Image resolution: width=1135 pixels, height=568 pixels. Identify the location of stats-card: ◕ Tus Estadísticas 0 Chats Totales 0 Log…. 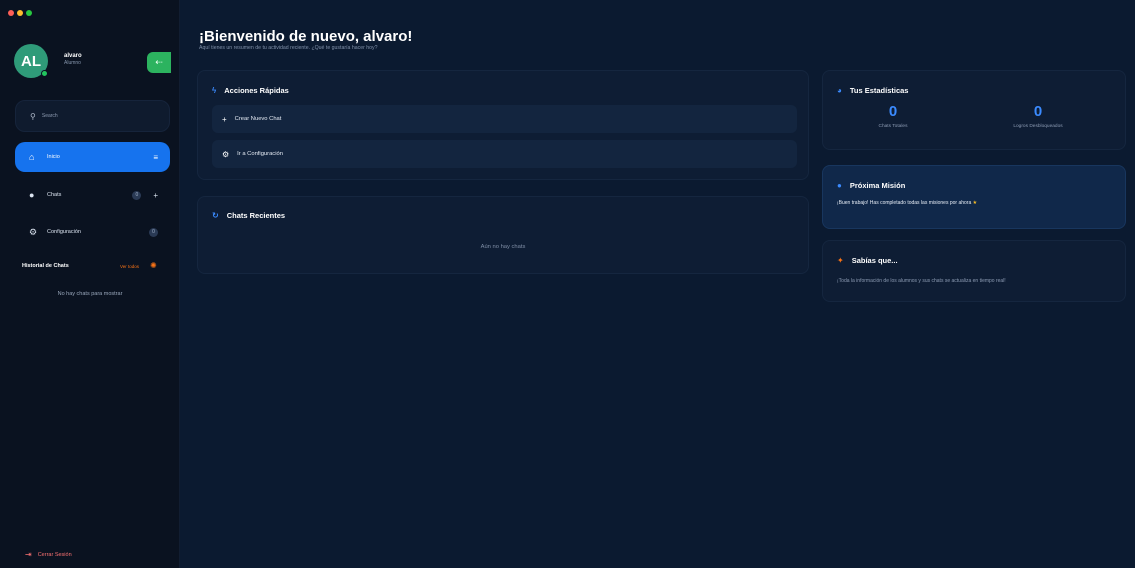
(974, 110).